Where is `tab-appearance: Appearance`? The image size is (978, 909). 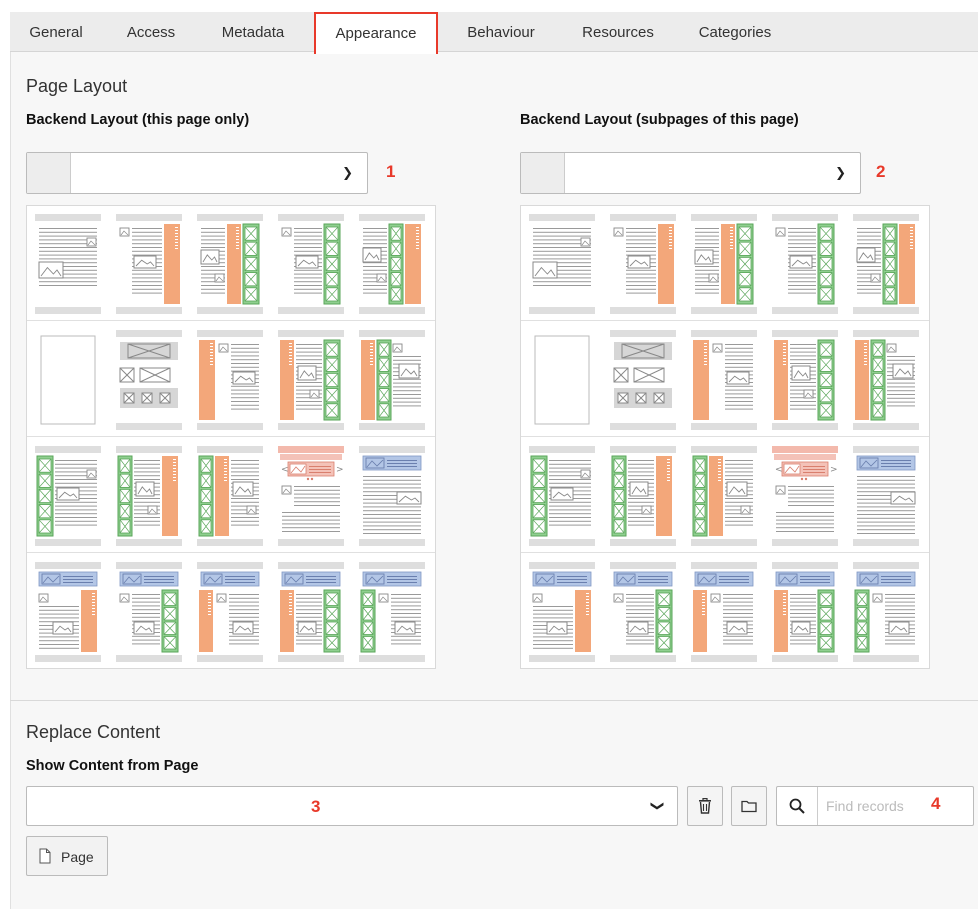 tab-appearance: Appearance is located at coordinates (376, 33).